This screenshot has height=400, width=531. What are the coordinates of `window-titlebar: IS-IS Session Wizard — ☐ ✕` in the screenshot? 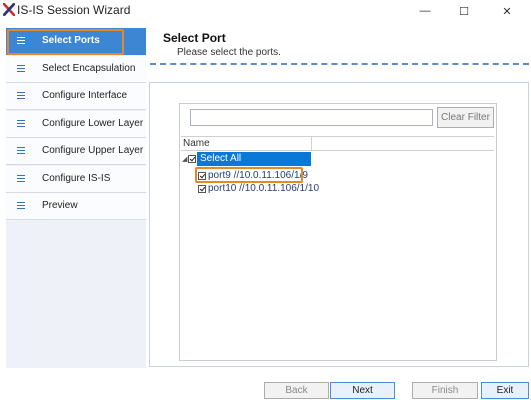 It's located at (265, 11).